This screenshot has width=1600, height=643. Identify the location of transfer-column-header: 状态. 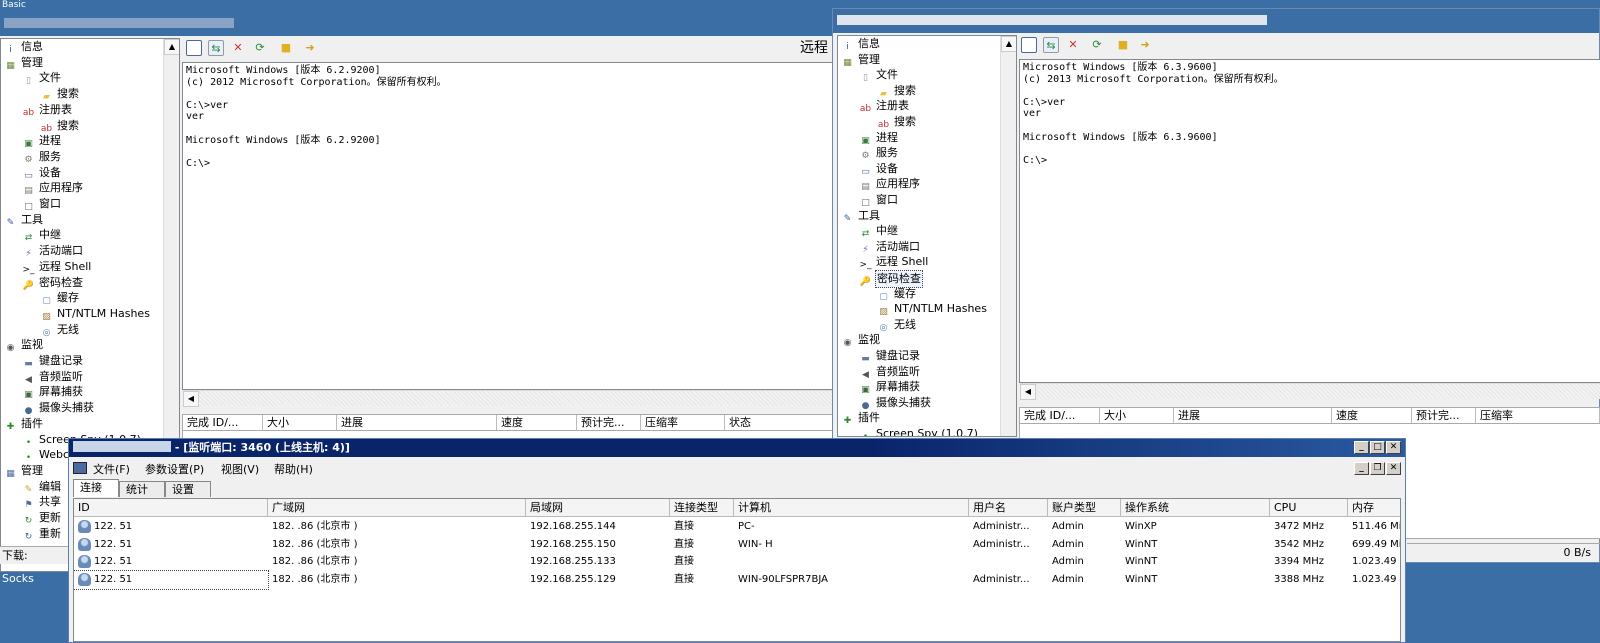
(779, 422).